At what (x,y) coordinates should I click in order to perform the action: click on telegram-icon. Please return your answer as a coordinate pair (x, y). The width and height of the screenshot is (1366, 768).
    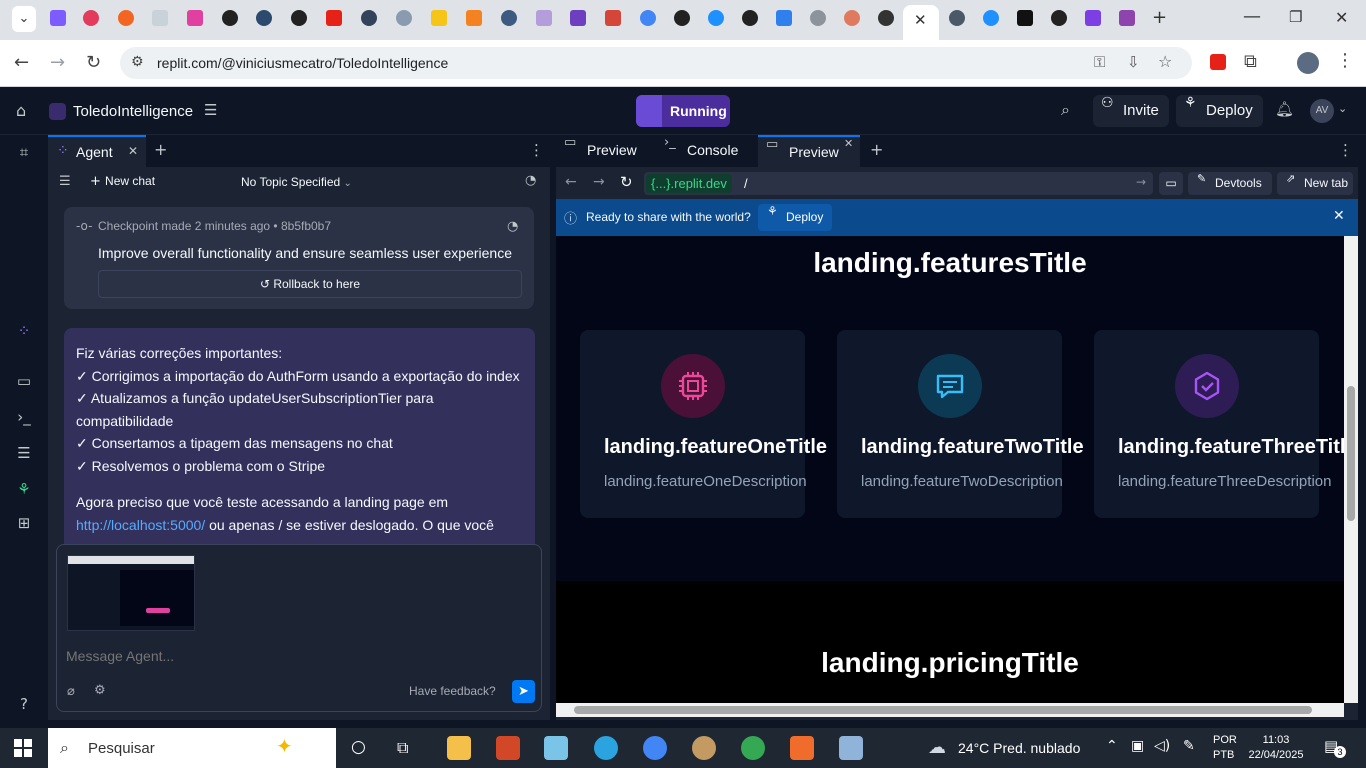
    Looking at the image, I should click on (606, 748).